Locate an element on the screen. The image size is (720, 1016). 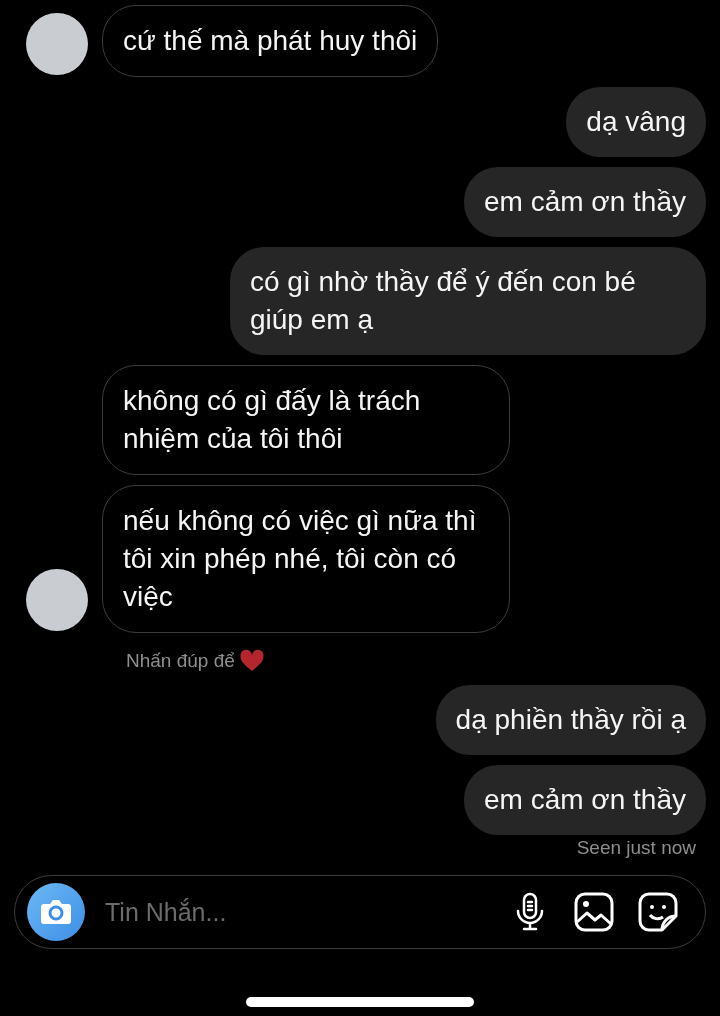
message-bubble: cứ thế mà phát huy thôi is located at coordinates (270, 41).